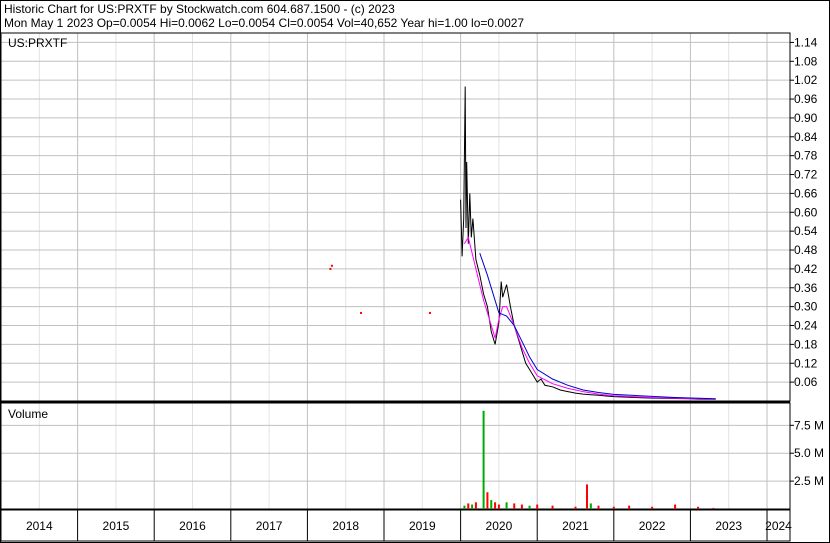  Describe the element at coordinates (116, 526) in the screenshot. I see `year-tick-label: 2015` at that location.